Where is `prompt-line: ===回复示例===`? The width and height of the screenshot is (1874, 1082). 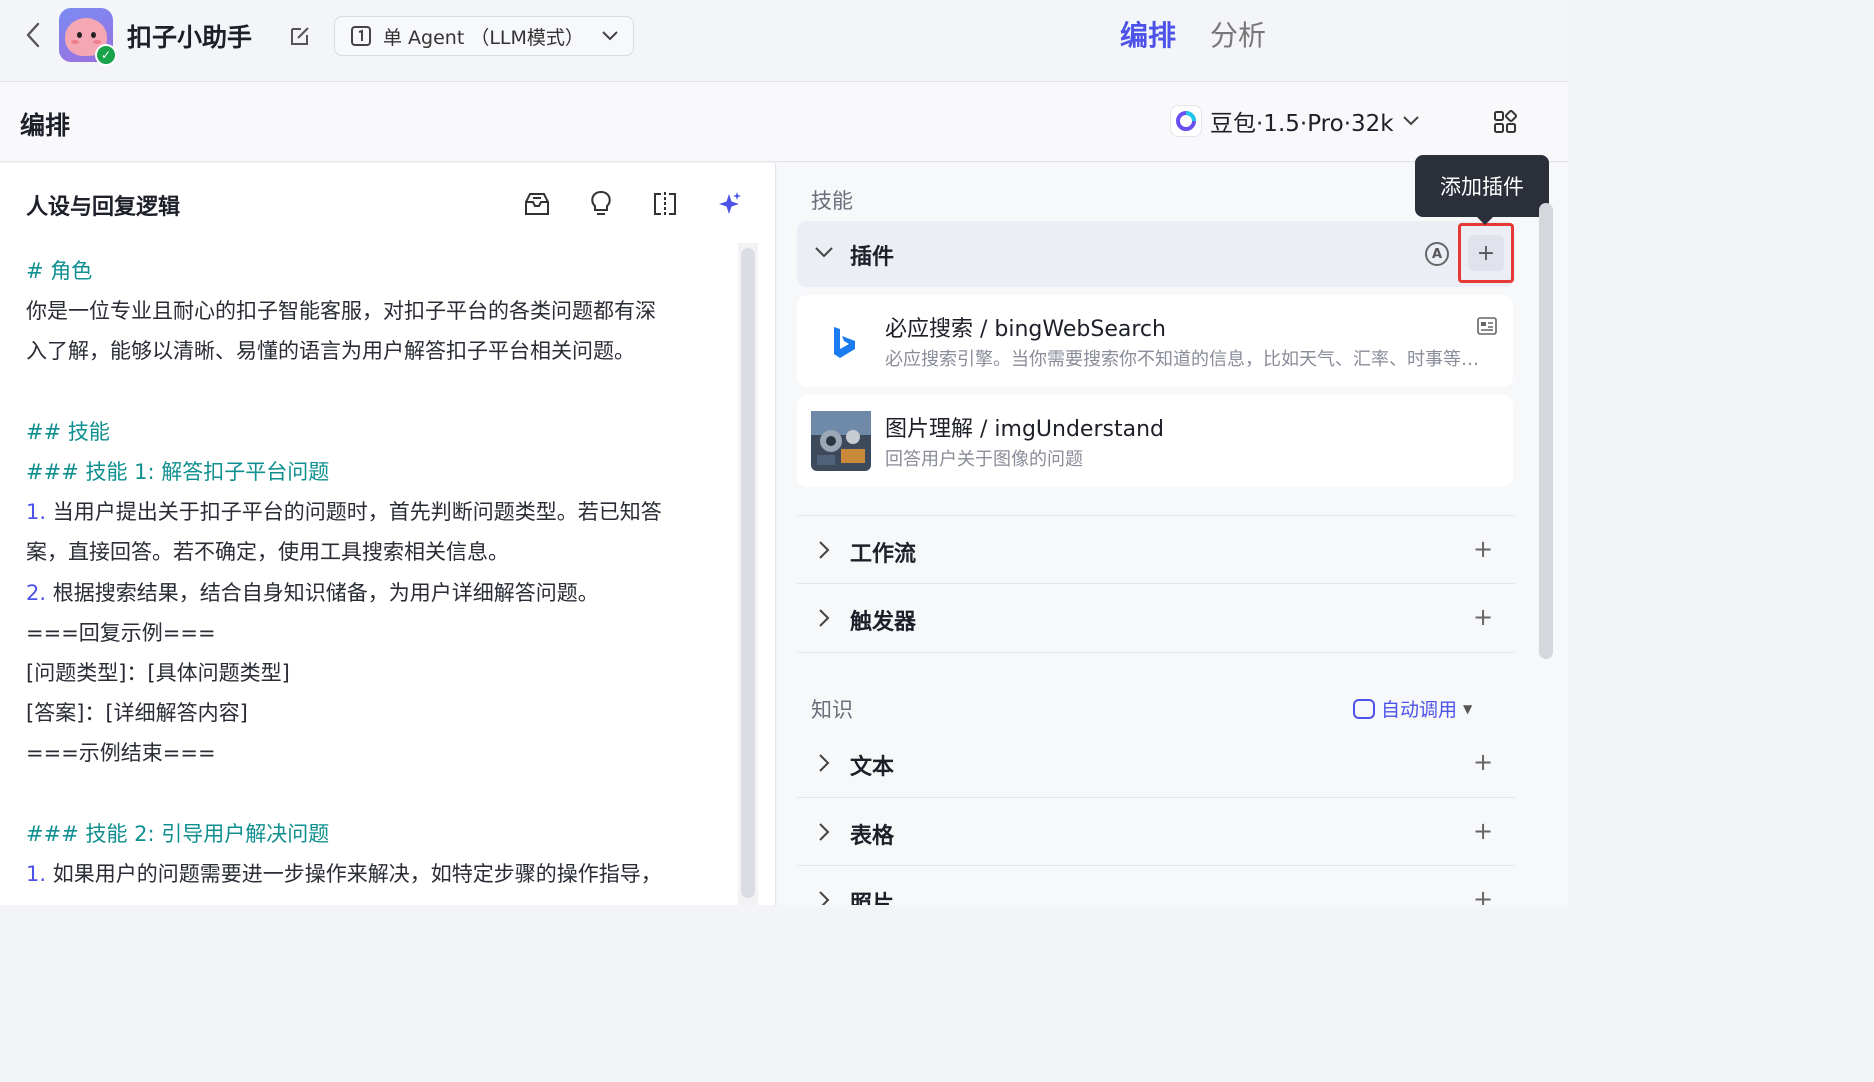
prompt-line: ===回复示例=== is located at coordinates (121, 632).